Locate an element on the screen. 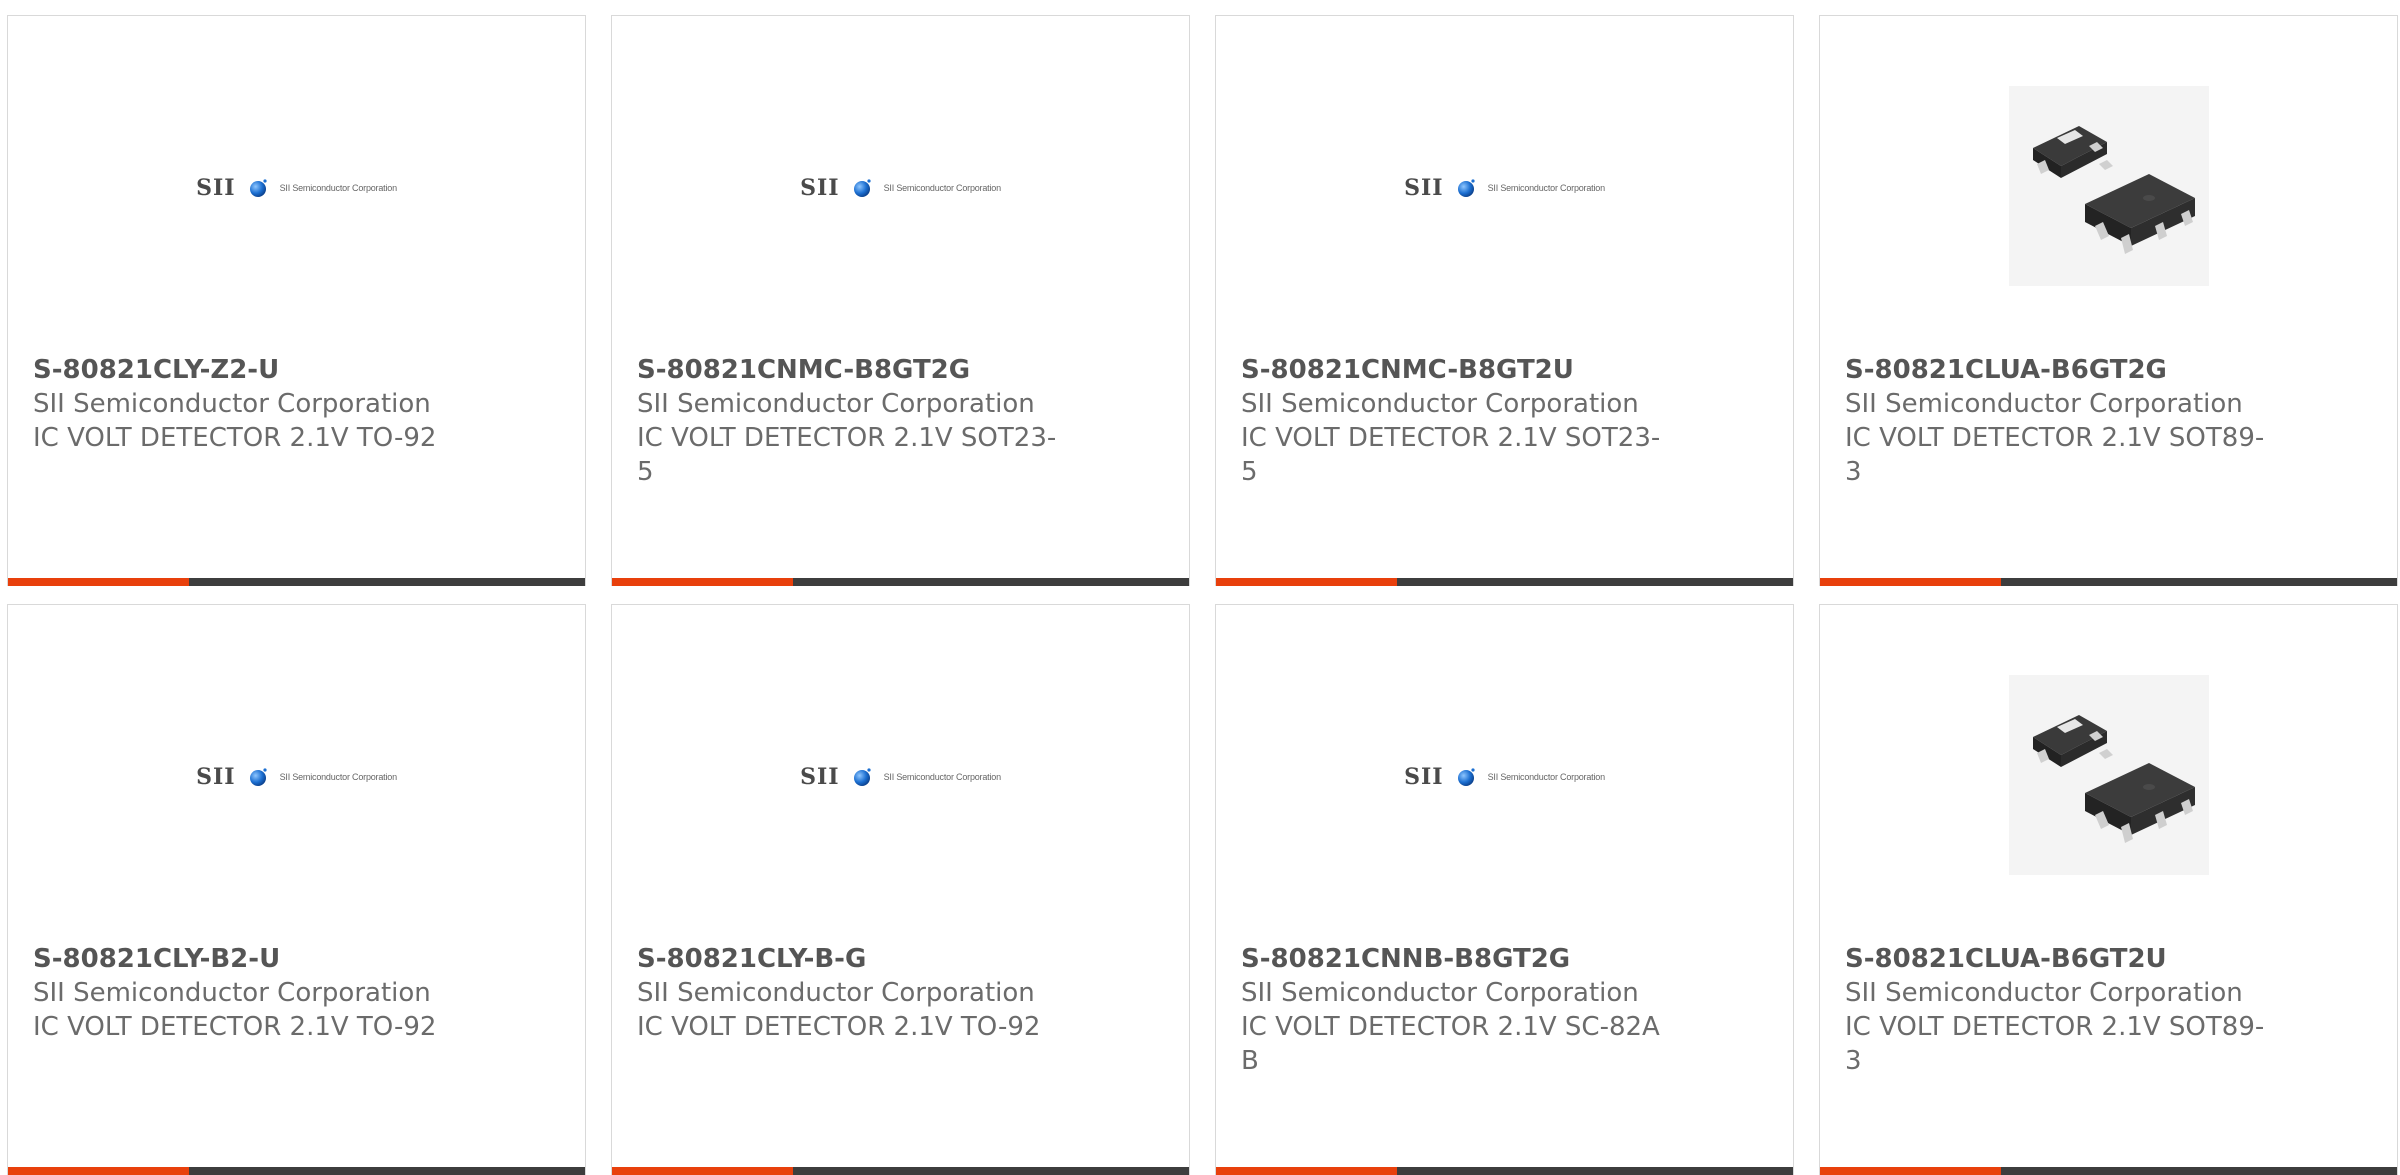 This screenshot has height=1175, width=2400. part-number-link: S-80821CLUA-B6GT2U is located at coordinates (2080, 959).